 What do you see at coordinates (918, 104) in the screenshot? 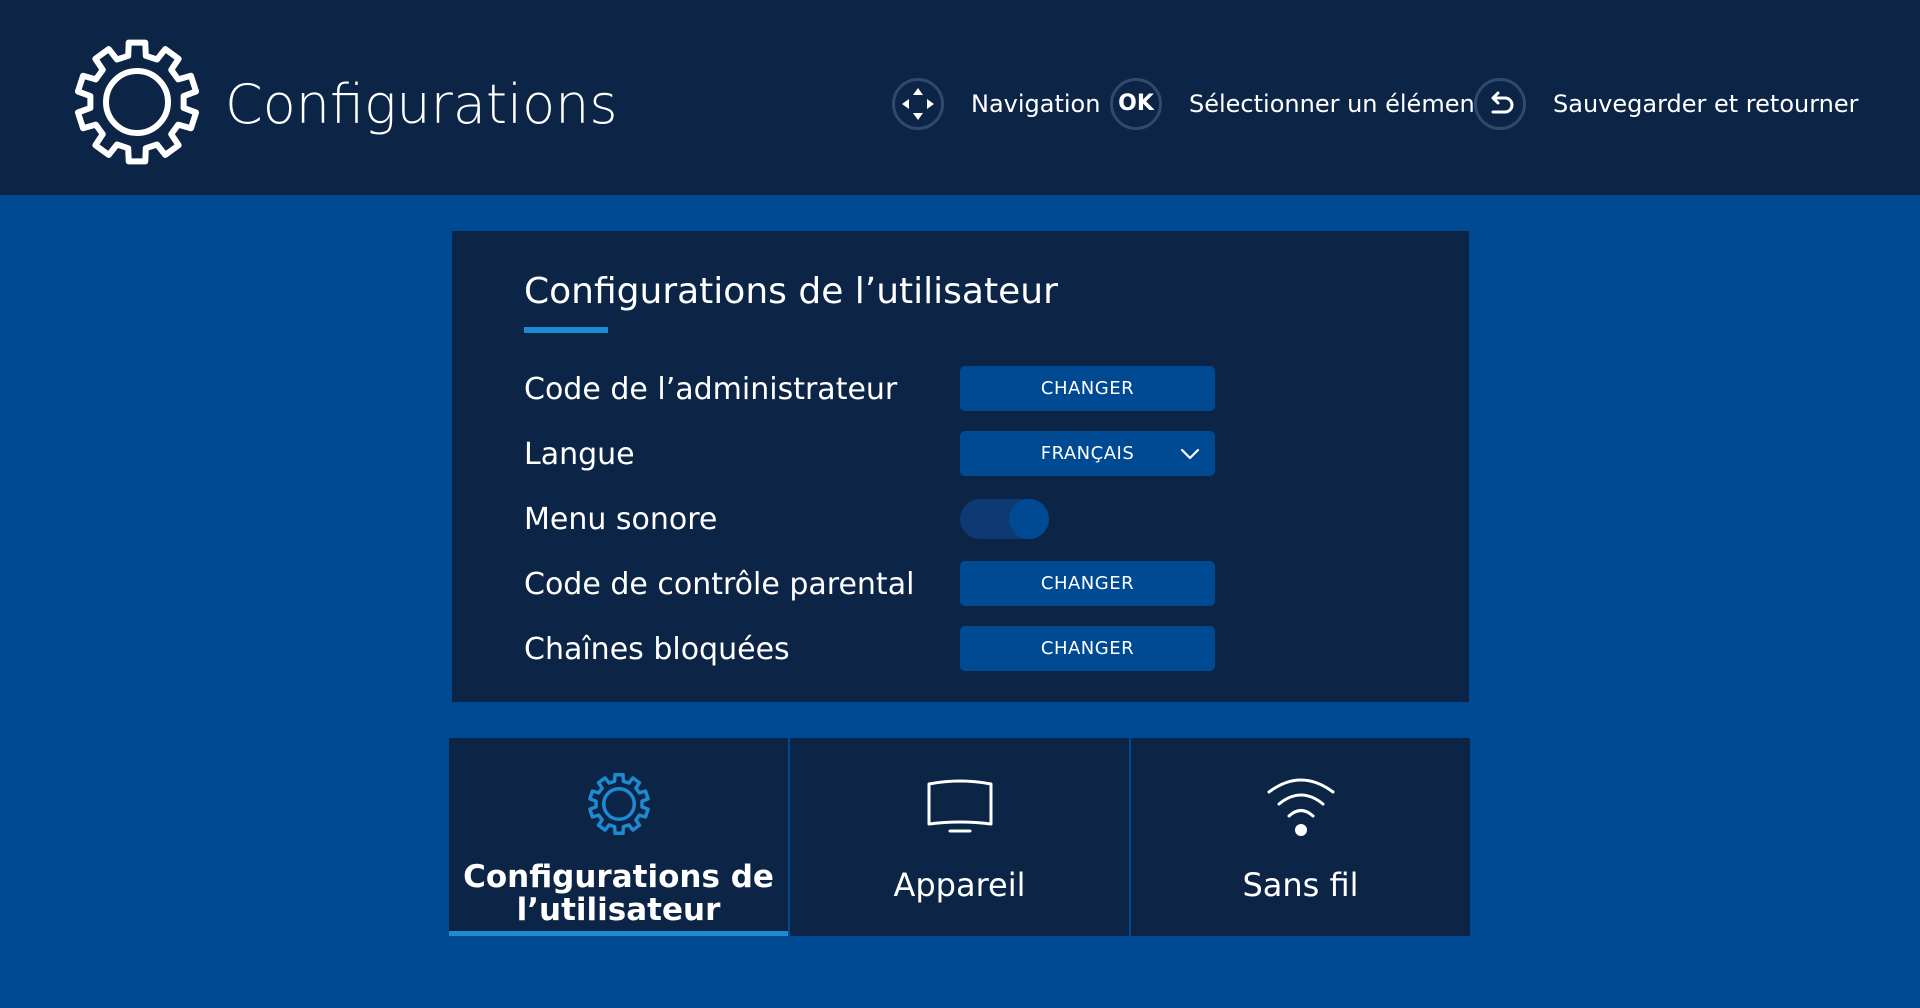
I see `dpad-icon` at bounding box center [918, 104].